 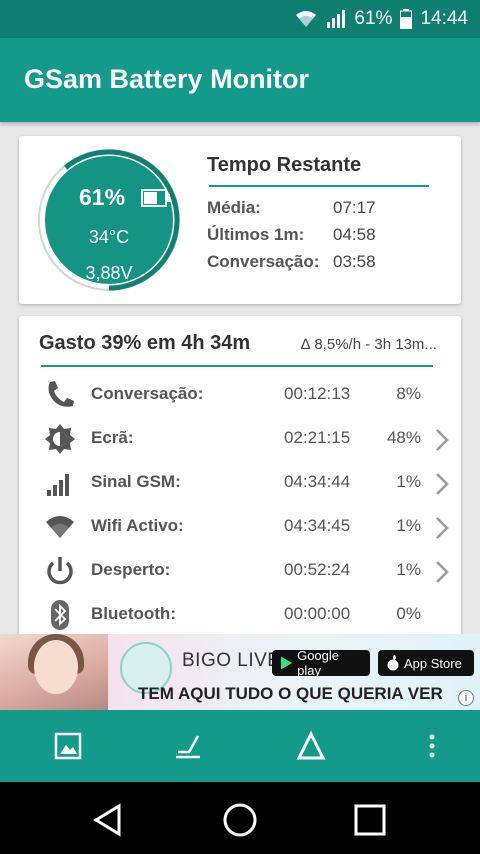 I want to click on row-time: 04:34:45, so click(x=317, y=525).